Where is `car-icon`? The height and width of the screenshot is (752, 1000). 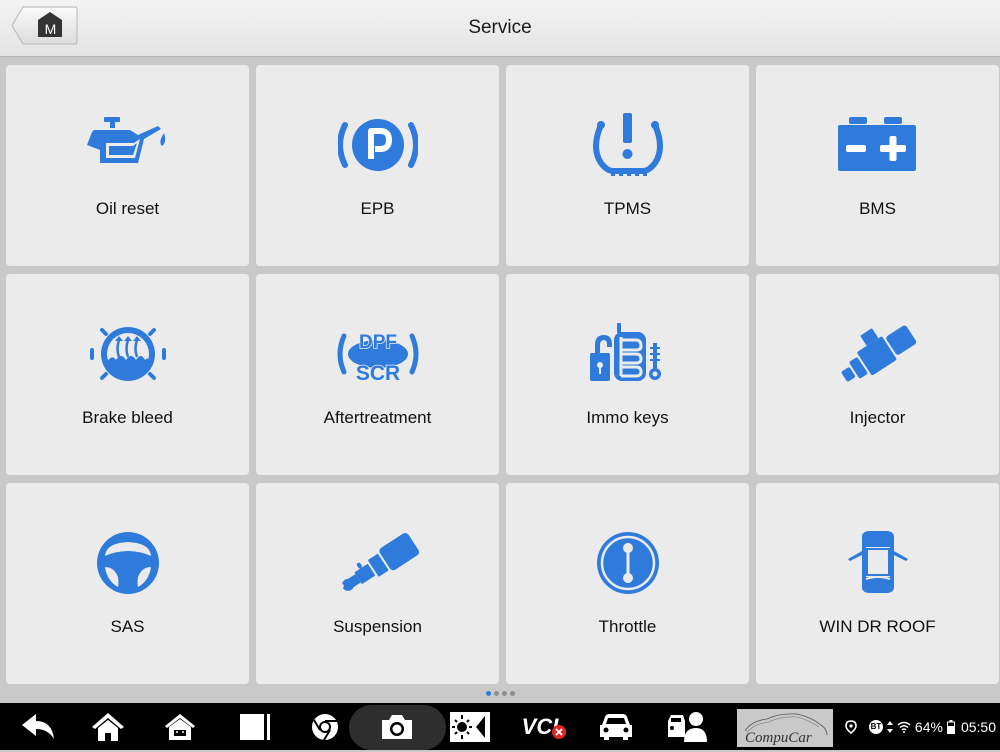 car-icon is located at coordinates (616, 726).